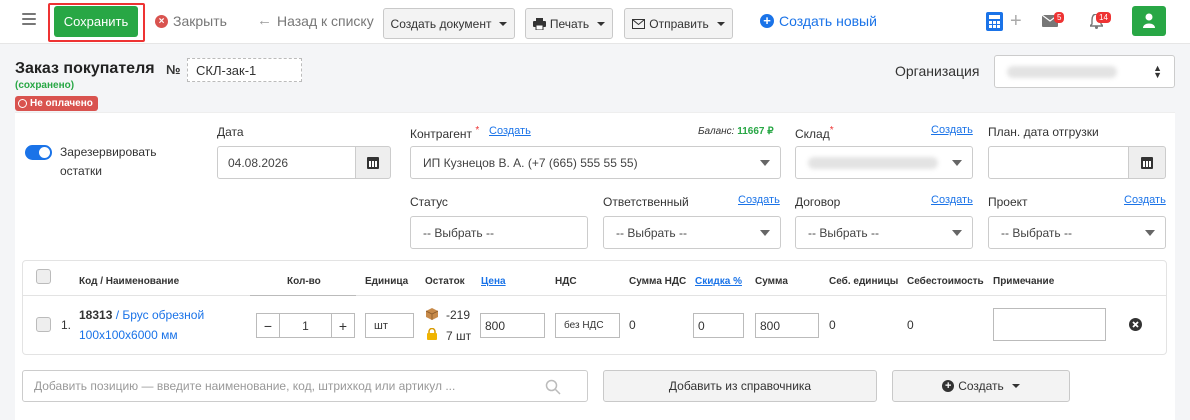 This screenshot has height=420, width=1190. Describe the element at coordinates (755, 131) in the screenshot. I see `balance-value: 11667 ₽` at that location.